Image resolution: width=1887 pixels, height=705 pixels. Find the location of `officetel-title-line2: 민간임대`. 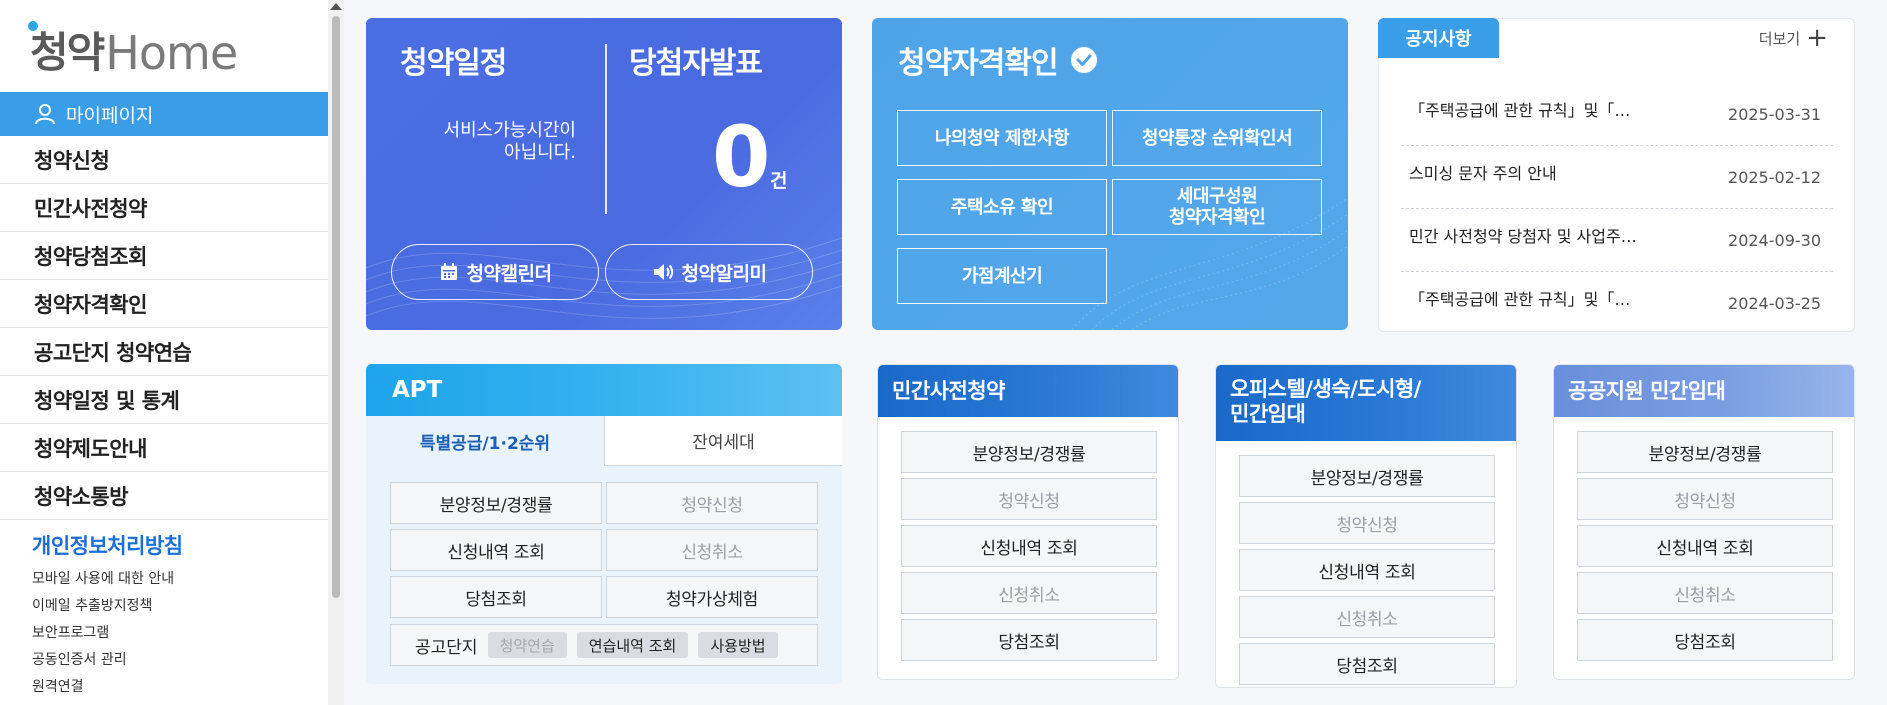

officetel-title-line2: 민간임대 is located at coordinates (1268, 414).